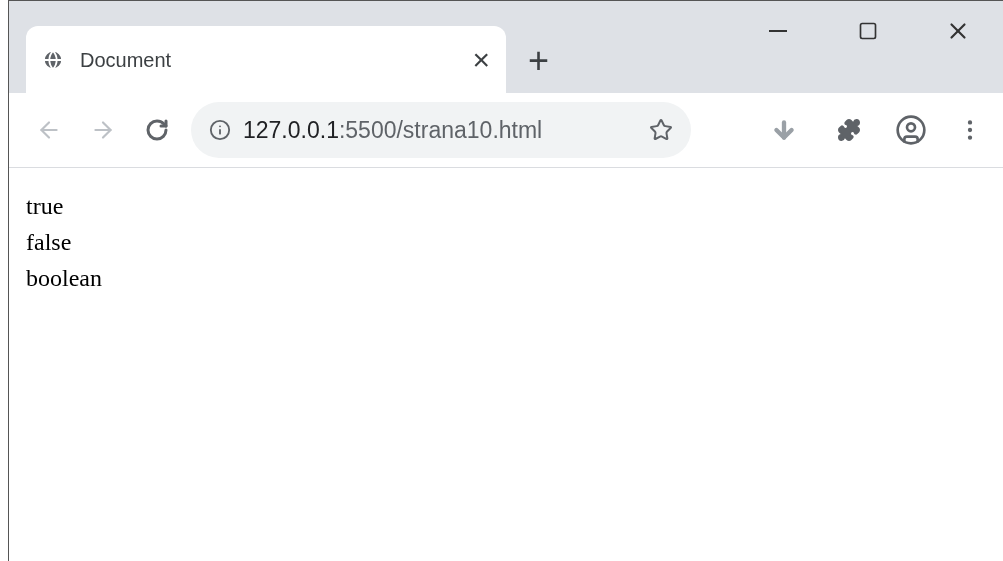 The width and height of the screenshot is (1003, 561). I want to click on new-tab-button: +, so click(539, 61).